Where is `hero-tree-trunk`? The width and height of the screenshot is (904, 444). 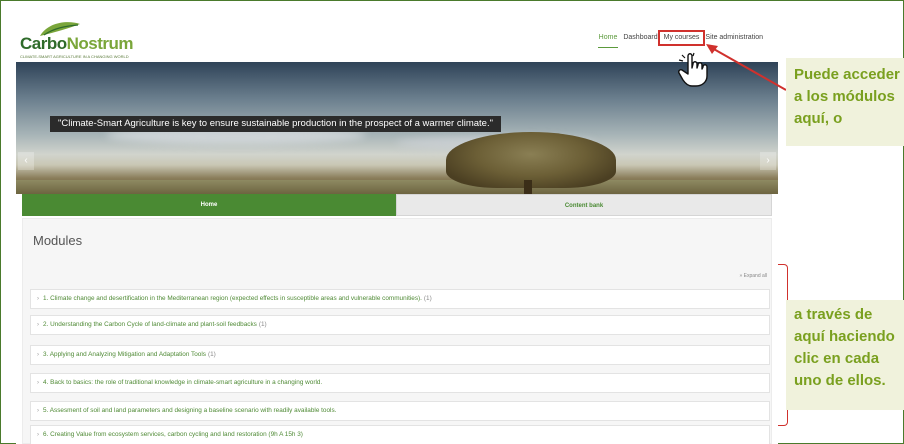
hero-tree-trunk is located at coordinates (528, 187).